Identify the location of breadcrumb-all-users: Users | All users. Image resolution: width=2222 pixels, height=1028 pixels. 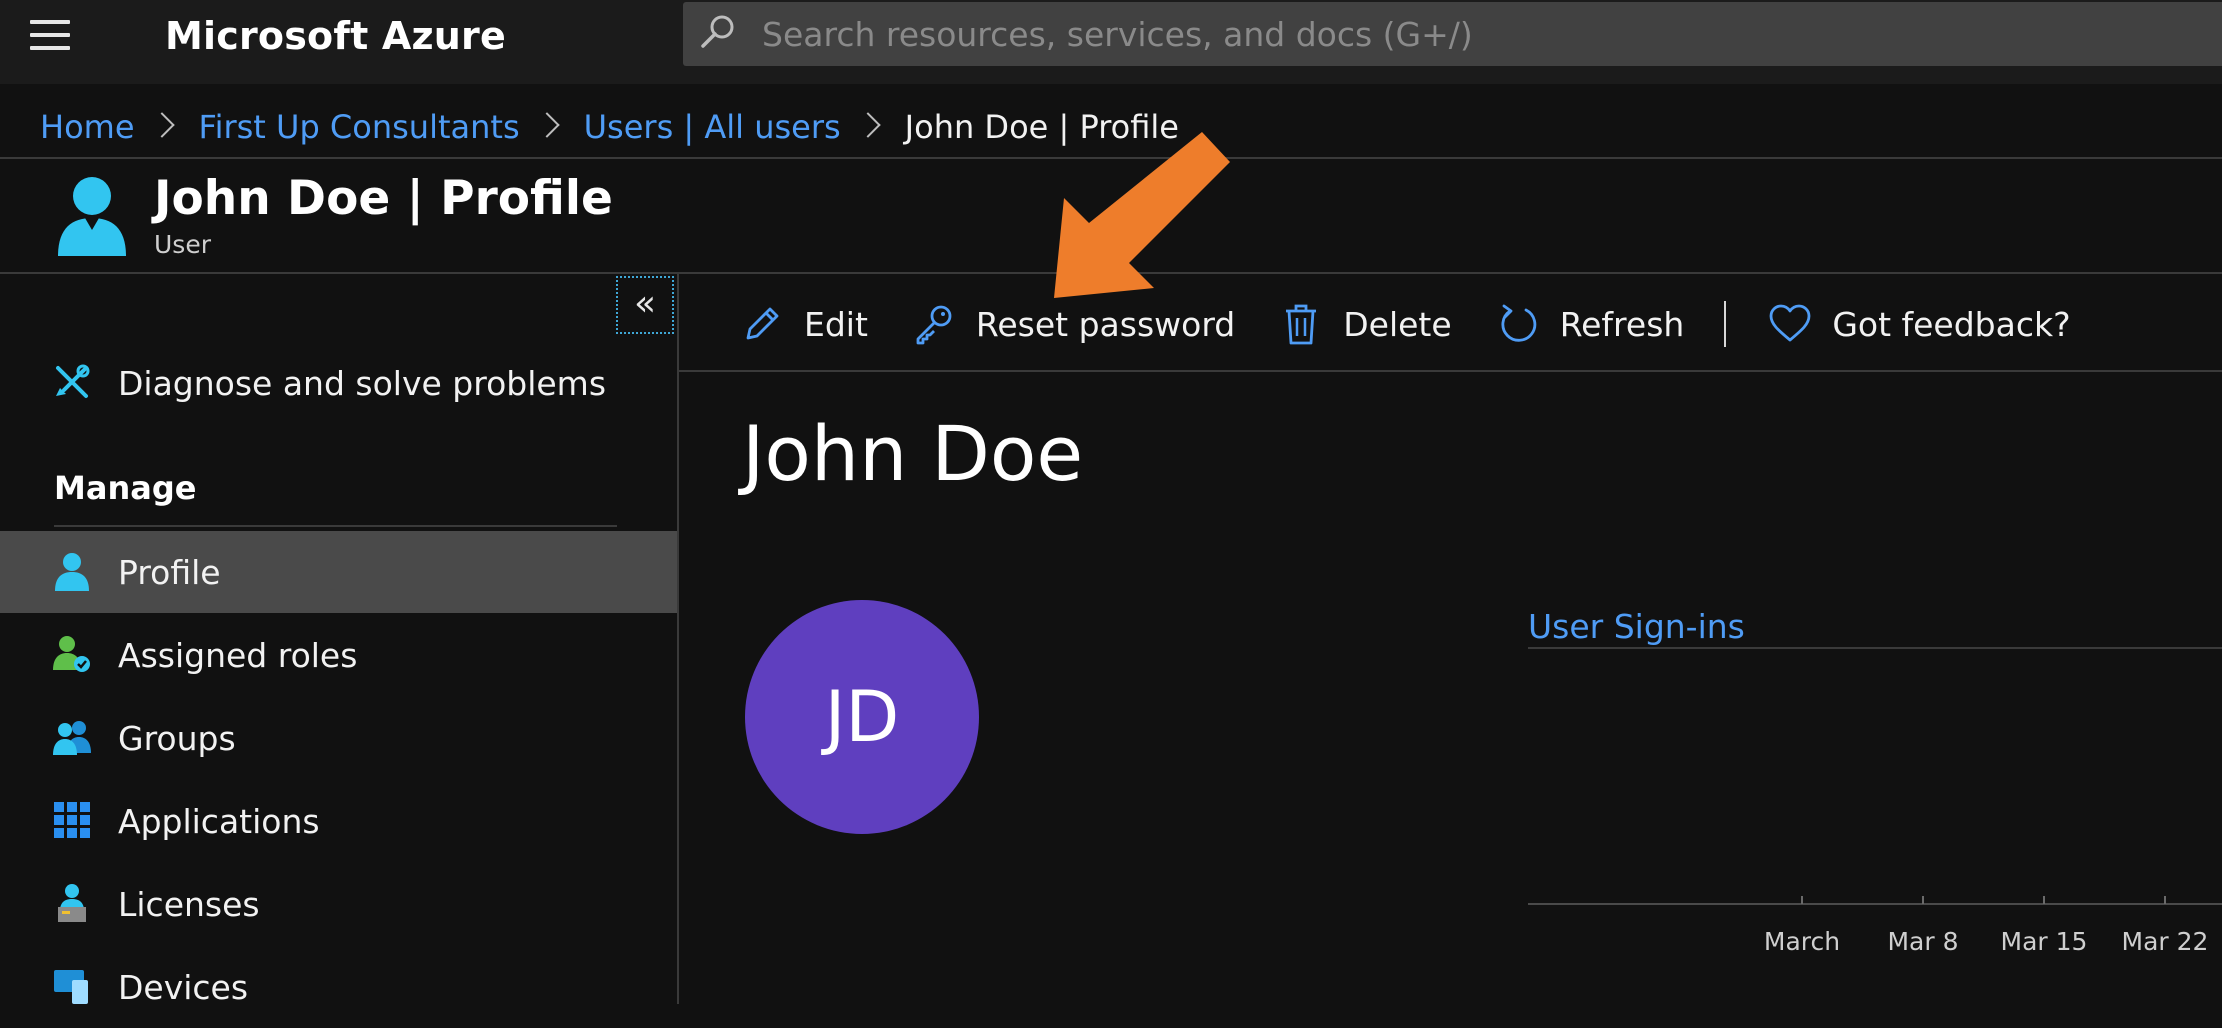
(712, 127).